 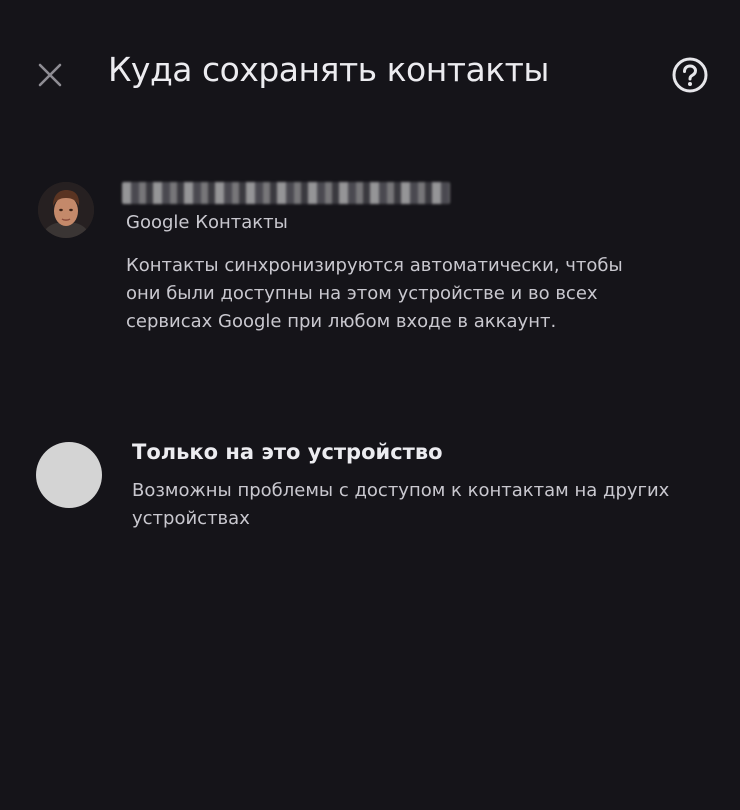 What do you see at coordinates (287, 452) in the screenshot?
I see `device-option-title: Только на это устройство` at bounding box center [287, 452].